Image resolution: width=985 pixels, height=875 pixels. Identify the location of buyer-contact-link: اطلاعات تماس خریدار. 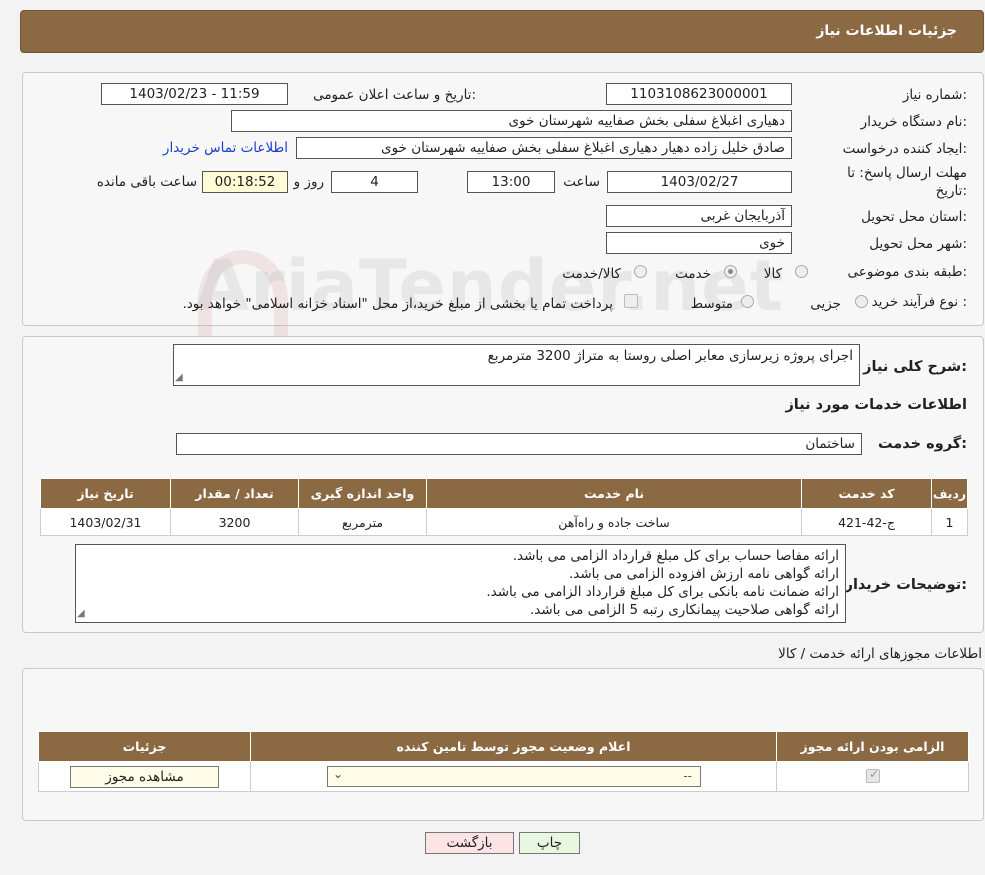
(225, 148).